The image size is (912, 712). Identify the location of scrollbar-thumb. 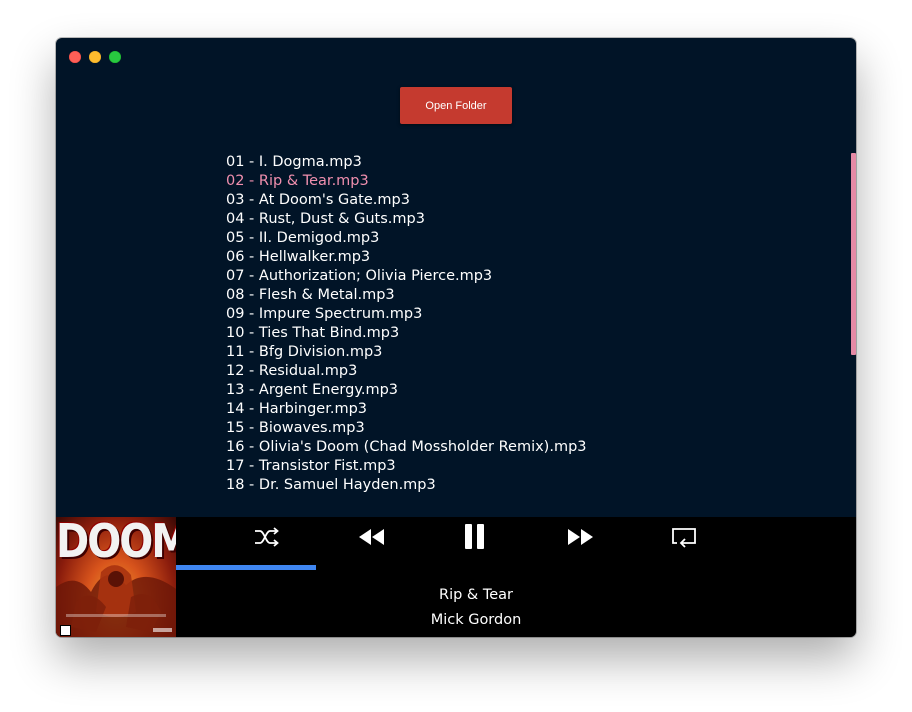
(853, 254).